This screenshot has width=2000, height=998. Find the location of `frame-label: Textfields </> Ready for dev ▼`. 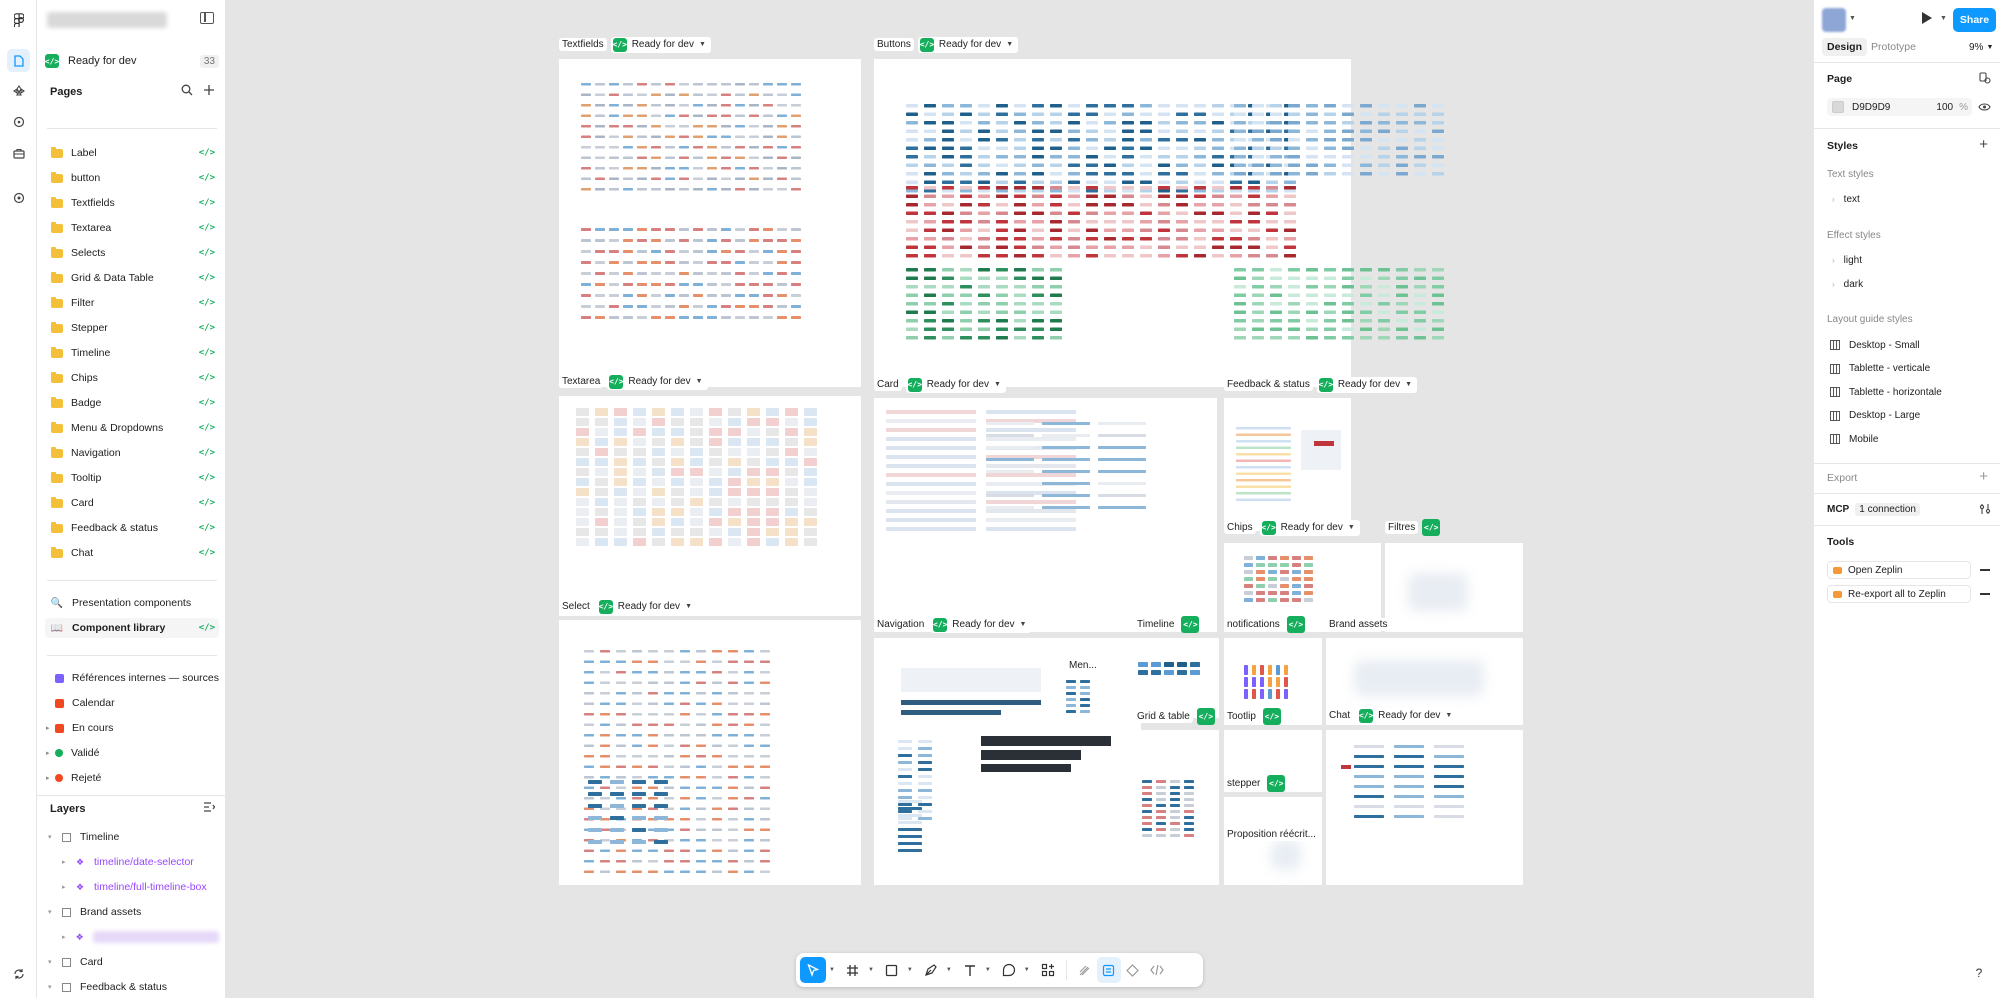

frame-label: Textfields </> Ready for dev ▼ is located at coordinates (635, 44).